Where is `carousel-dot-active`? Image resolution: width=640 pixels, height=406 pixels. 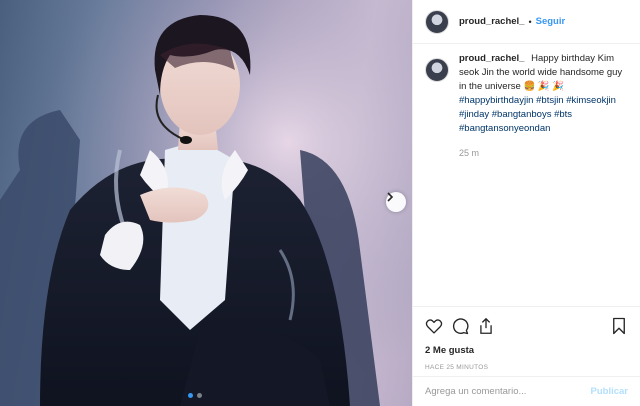
carousel-dot-active is located at coordinates (190, 395).